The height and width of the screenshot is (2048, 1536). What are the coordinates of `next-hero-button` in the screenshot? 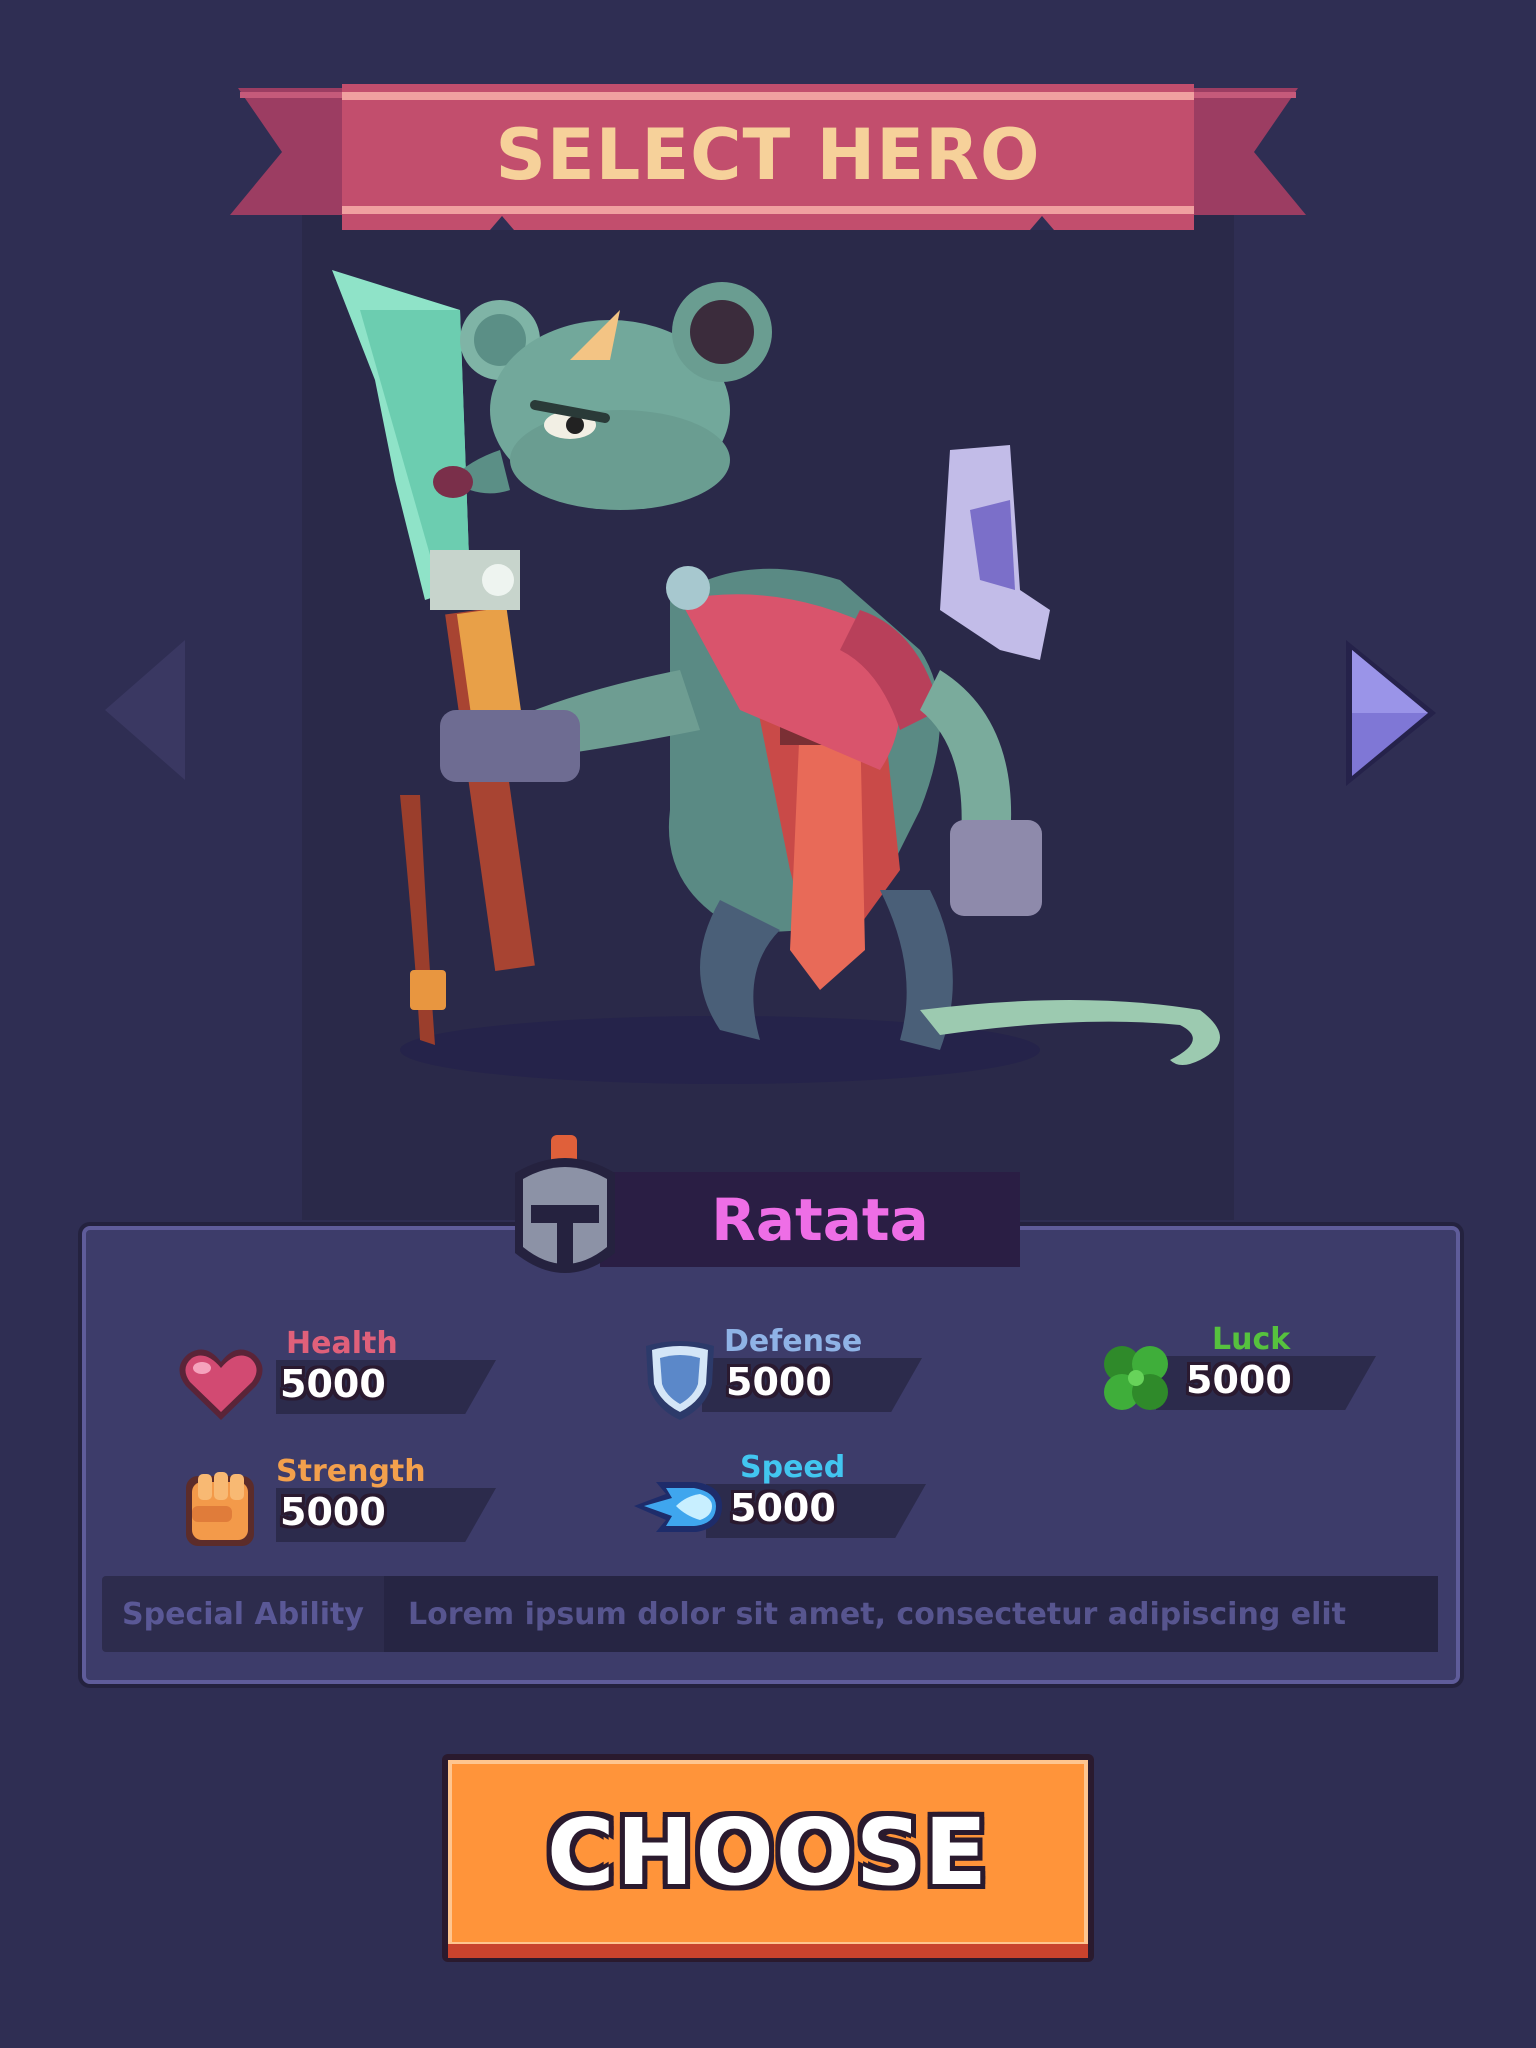 It's located at (1390, 715).